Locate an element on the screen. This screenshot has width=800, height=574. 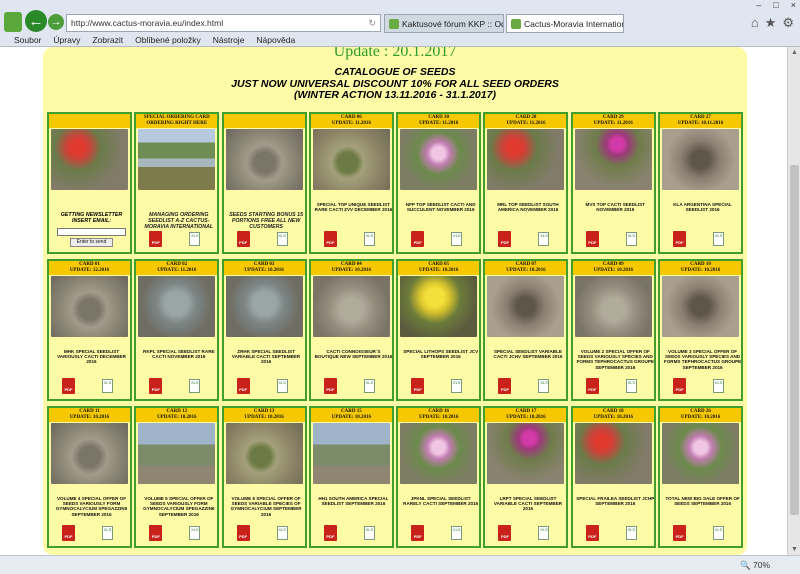
tab-cactus-moravia: Cactus-Moravia International × is located at coordinates (565, 23).